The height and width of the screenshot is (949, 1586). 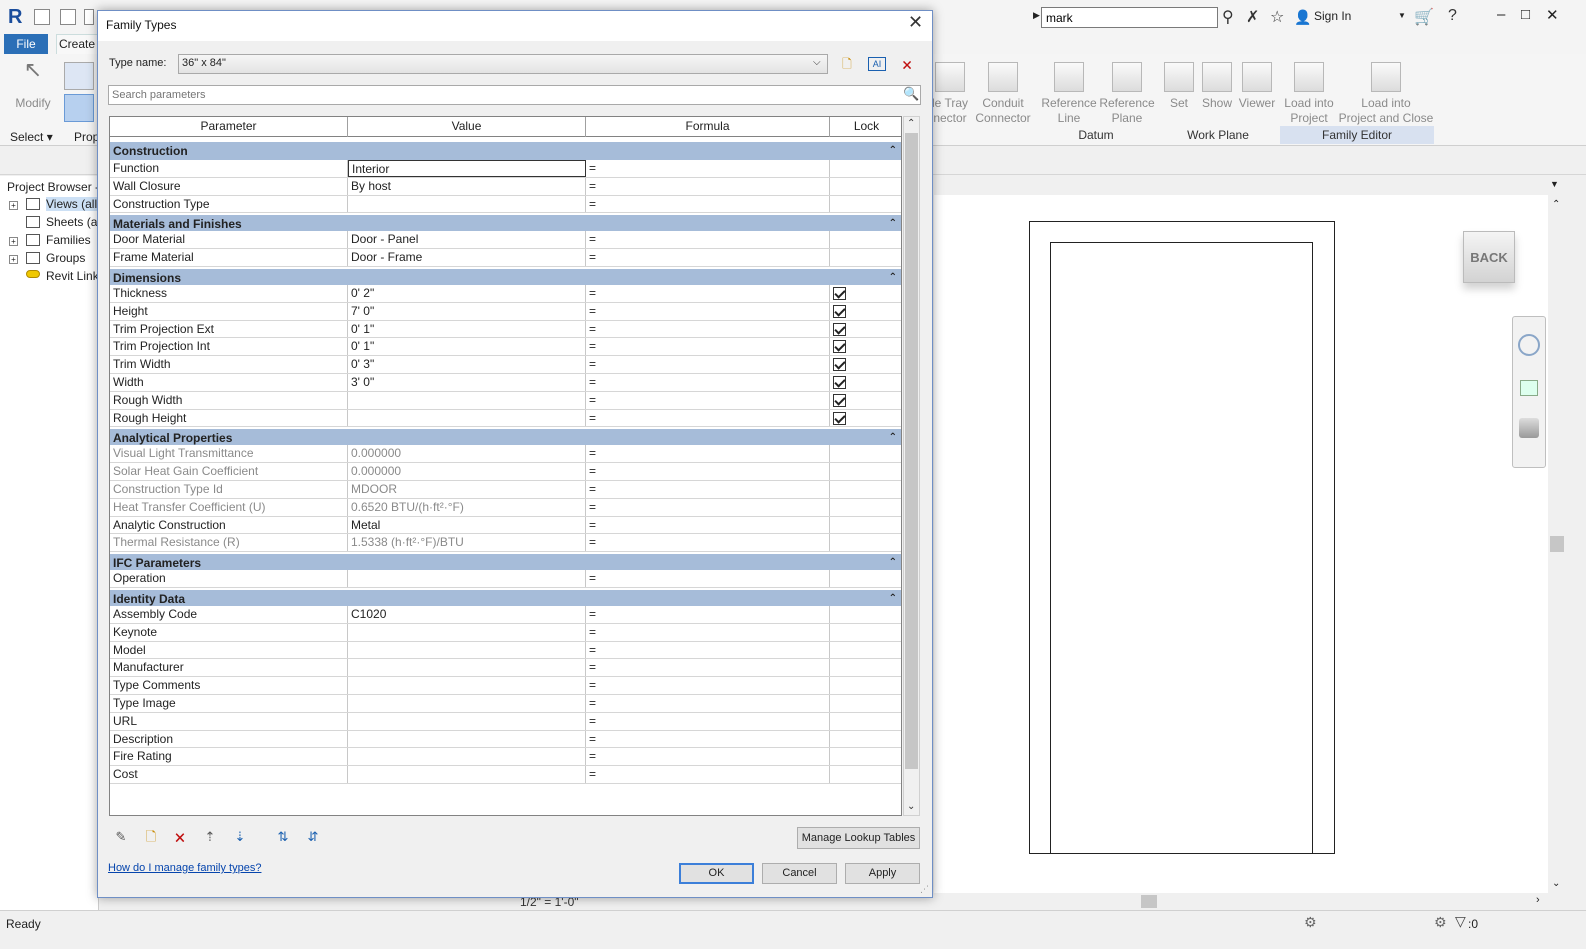 I want to click on resize-grip-icon: ⋰, so click(x=924, y=889).